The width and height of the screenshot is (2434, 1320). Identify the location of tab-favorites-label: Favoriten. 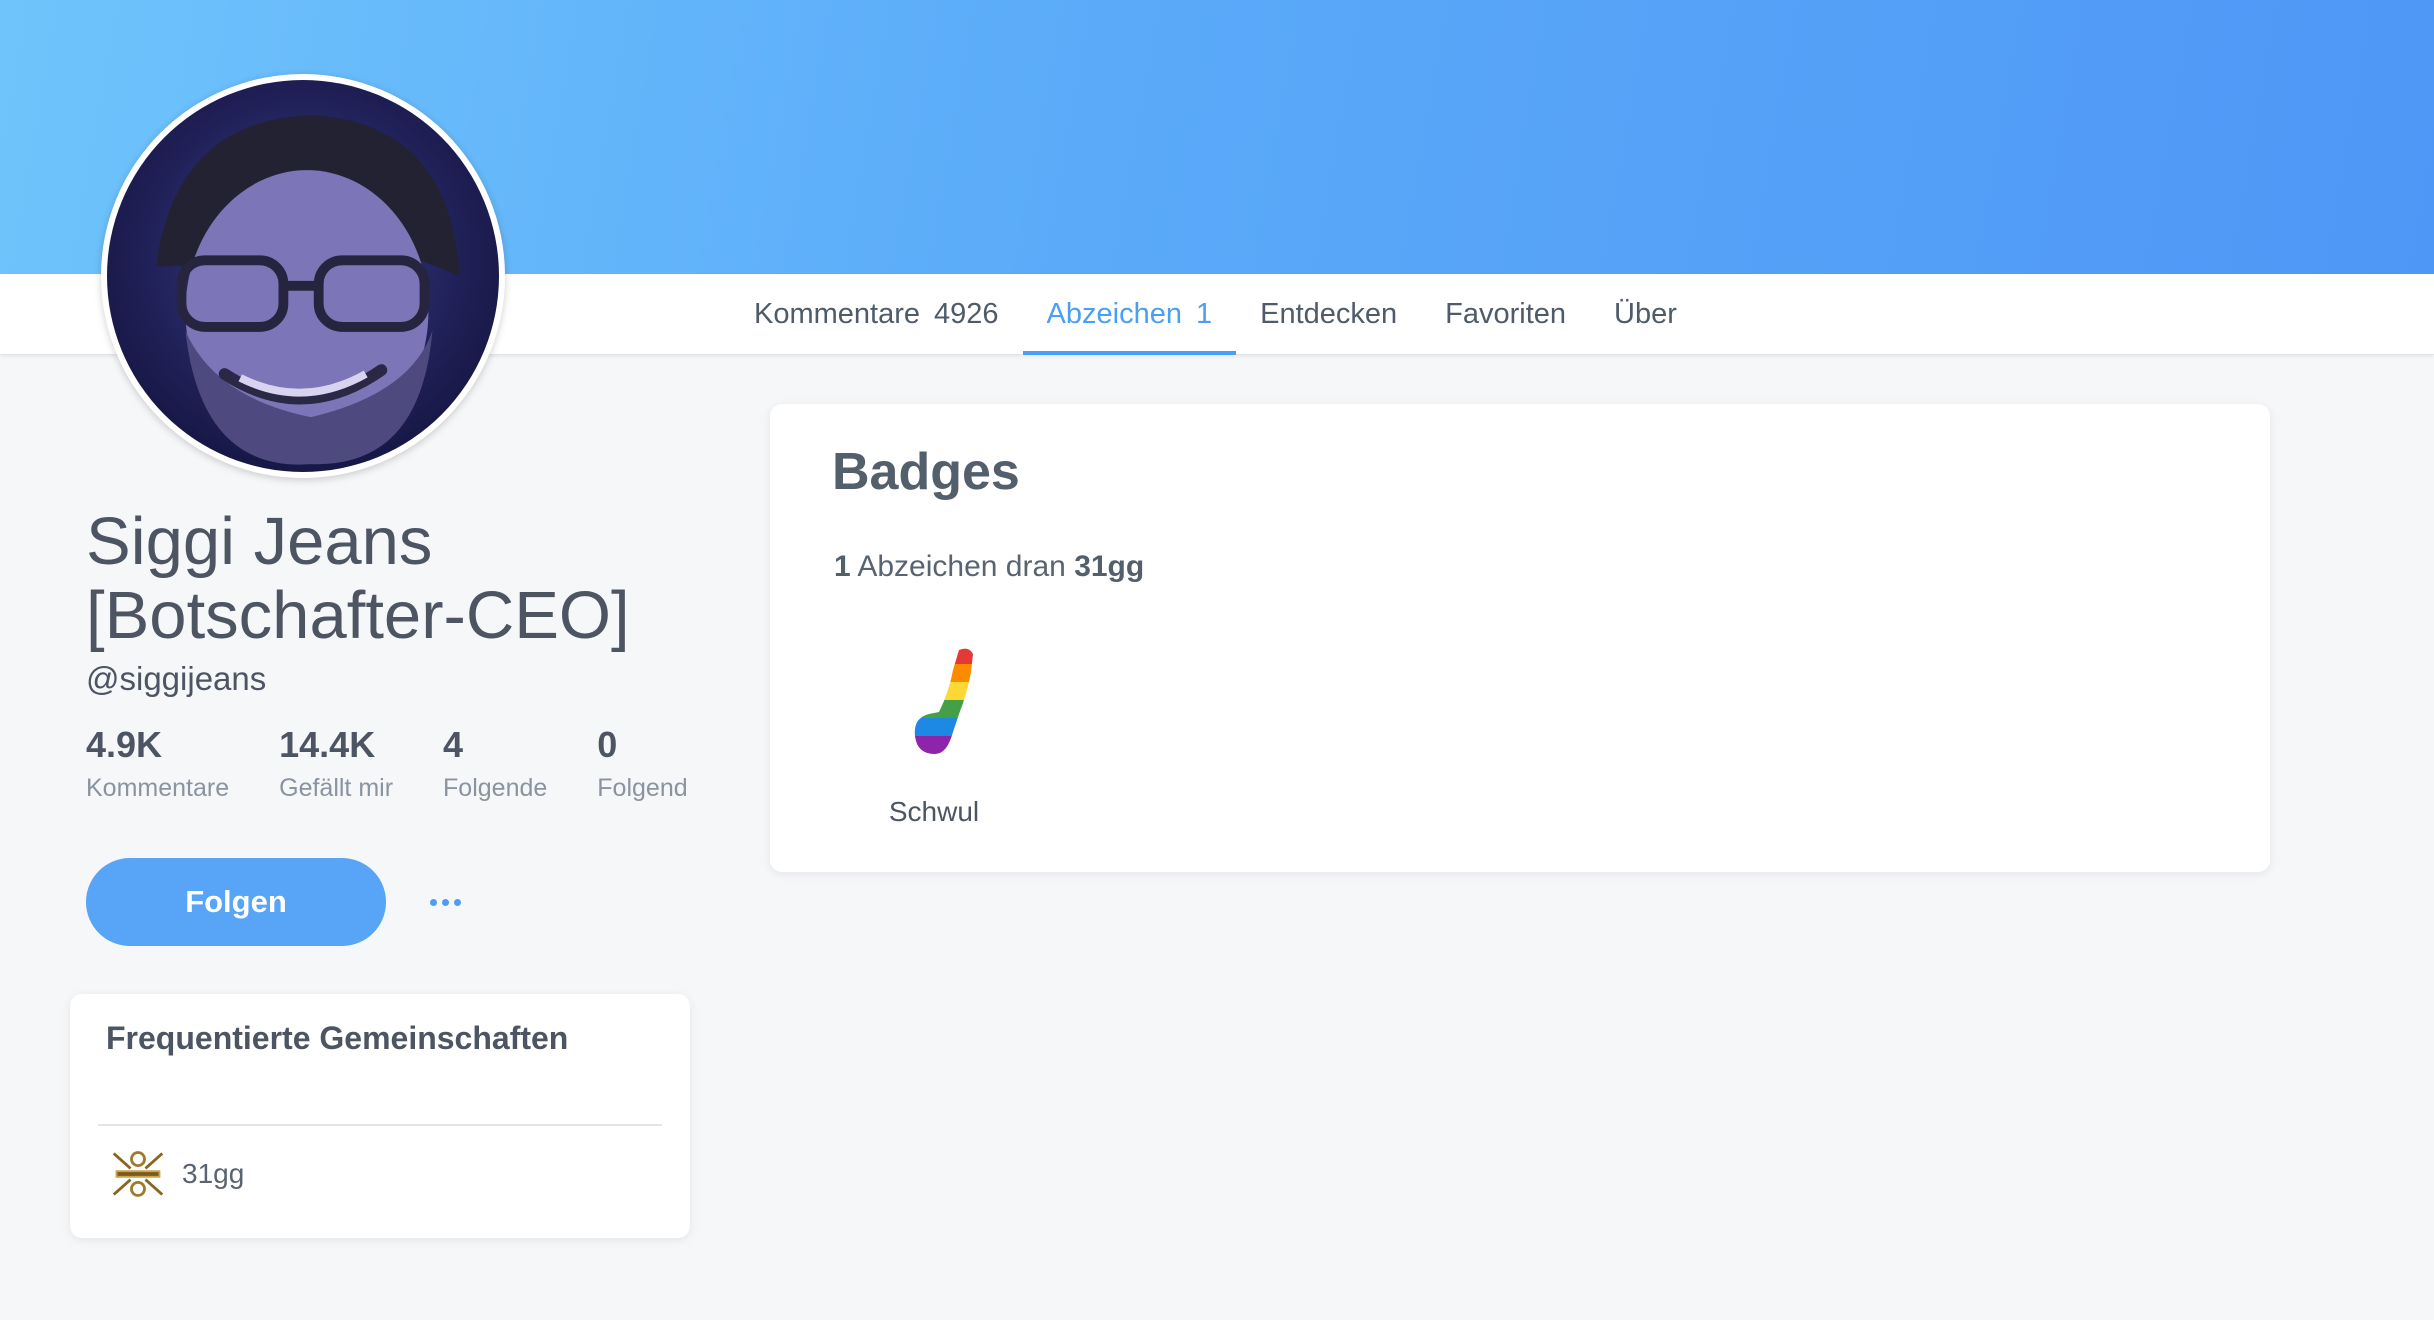
(1506, 313).